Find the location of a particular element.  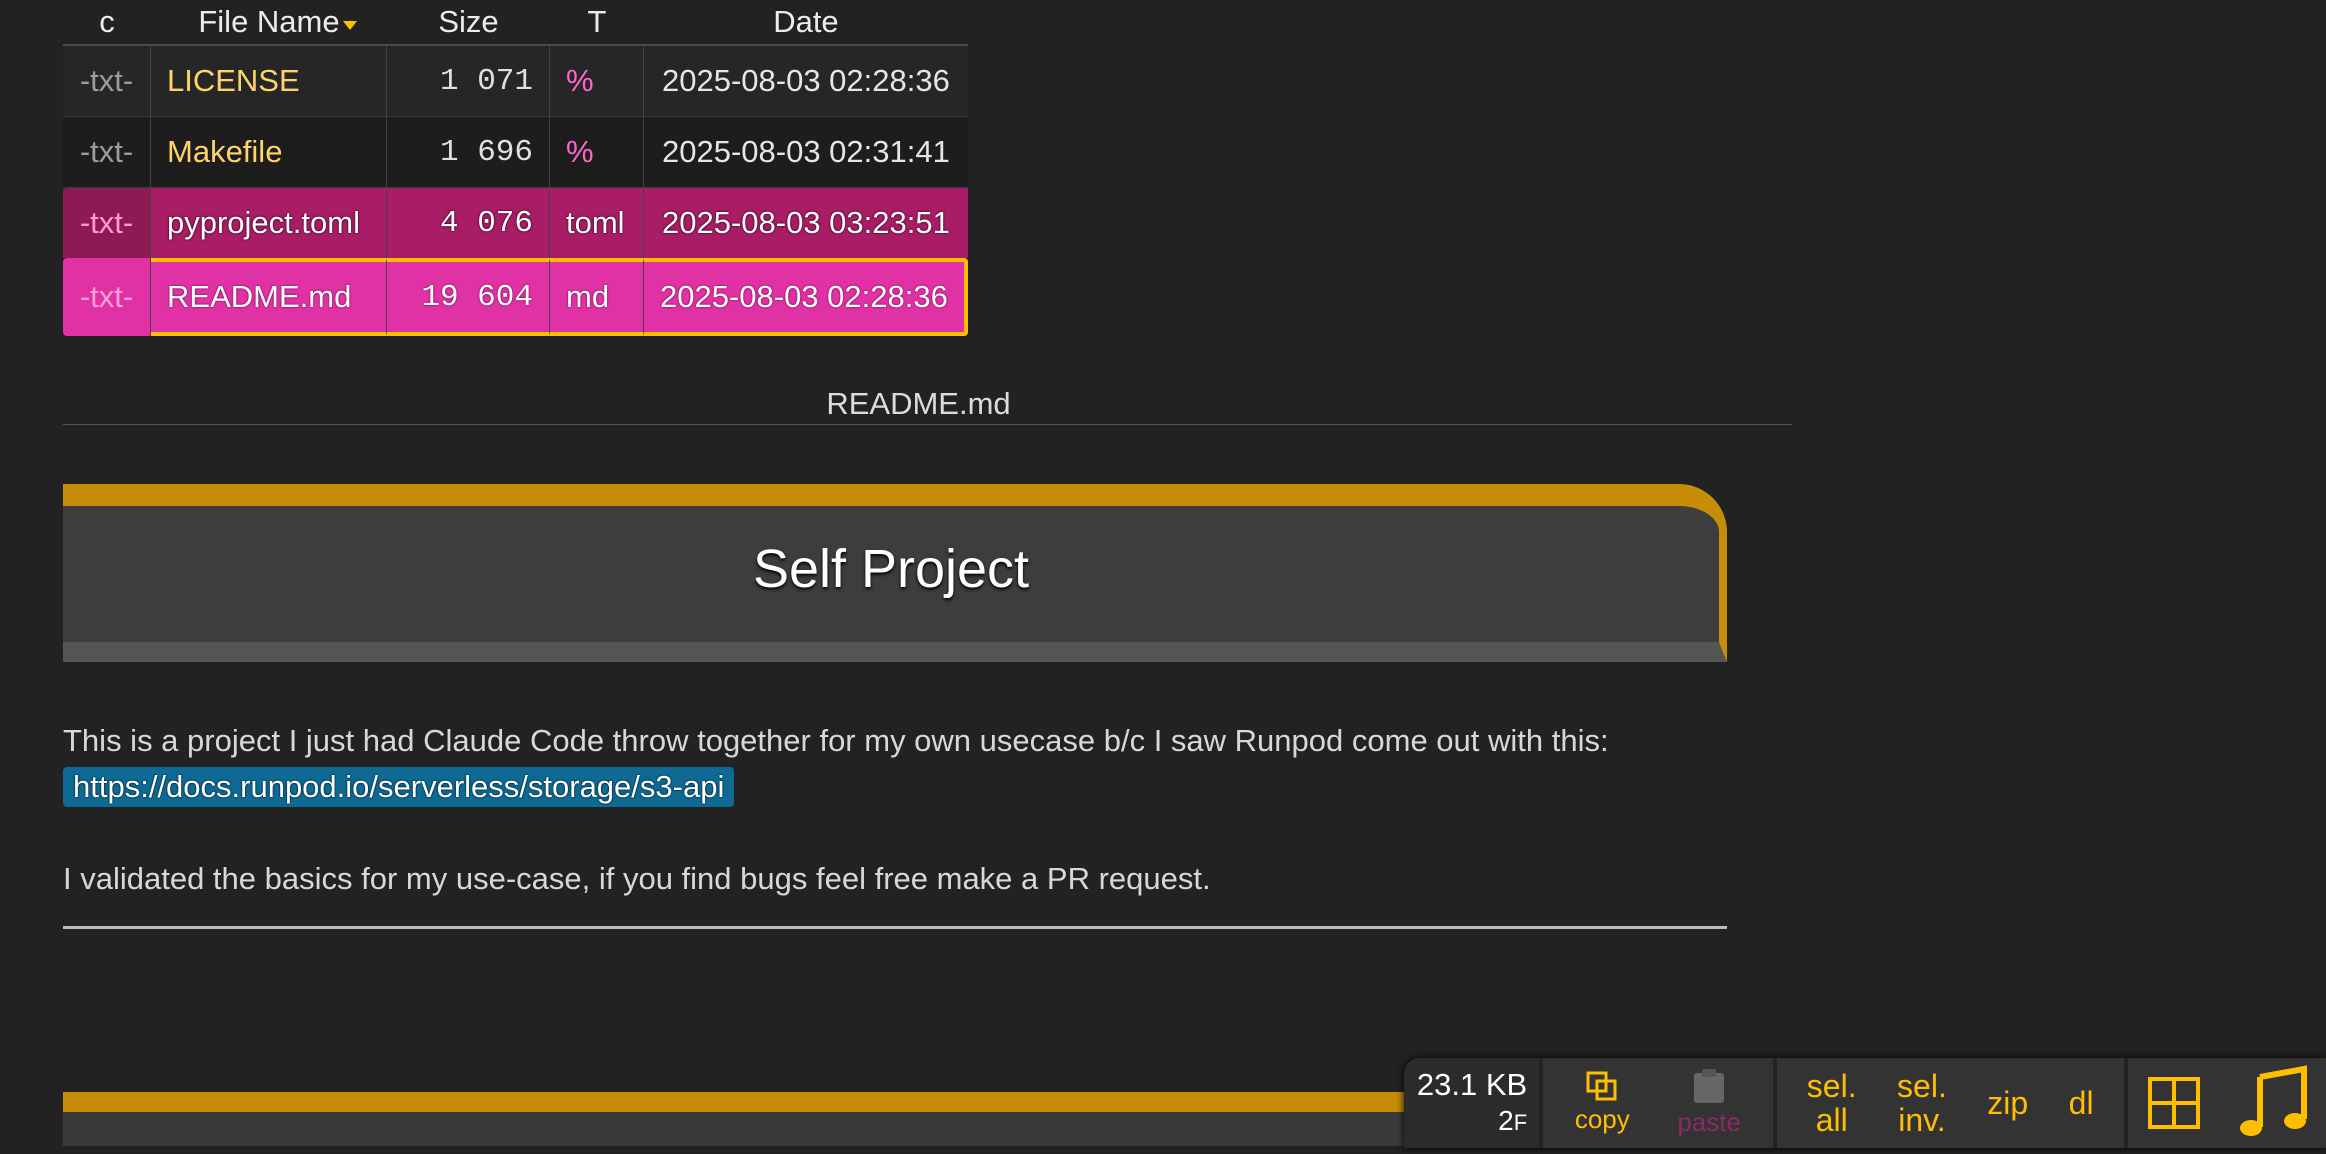

audio-player-button is located at coordinates (2273, 1103).